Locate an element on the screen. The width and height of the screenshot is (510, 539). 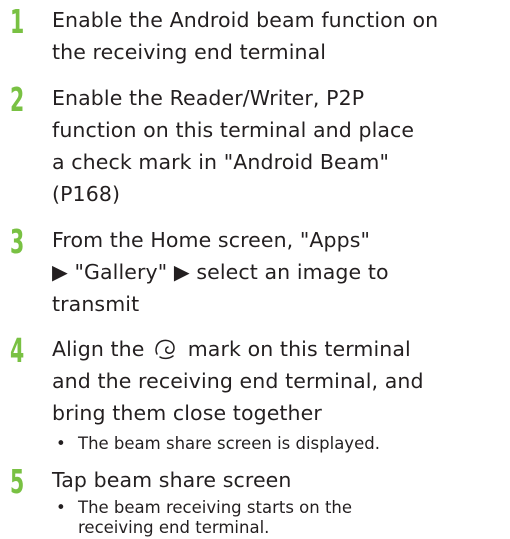
step-line: and the receiving end terminal, and is located at coordinates (238, 381).